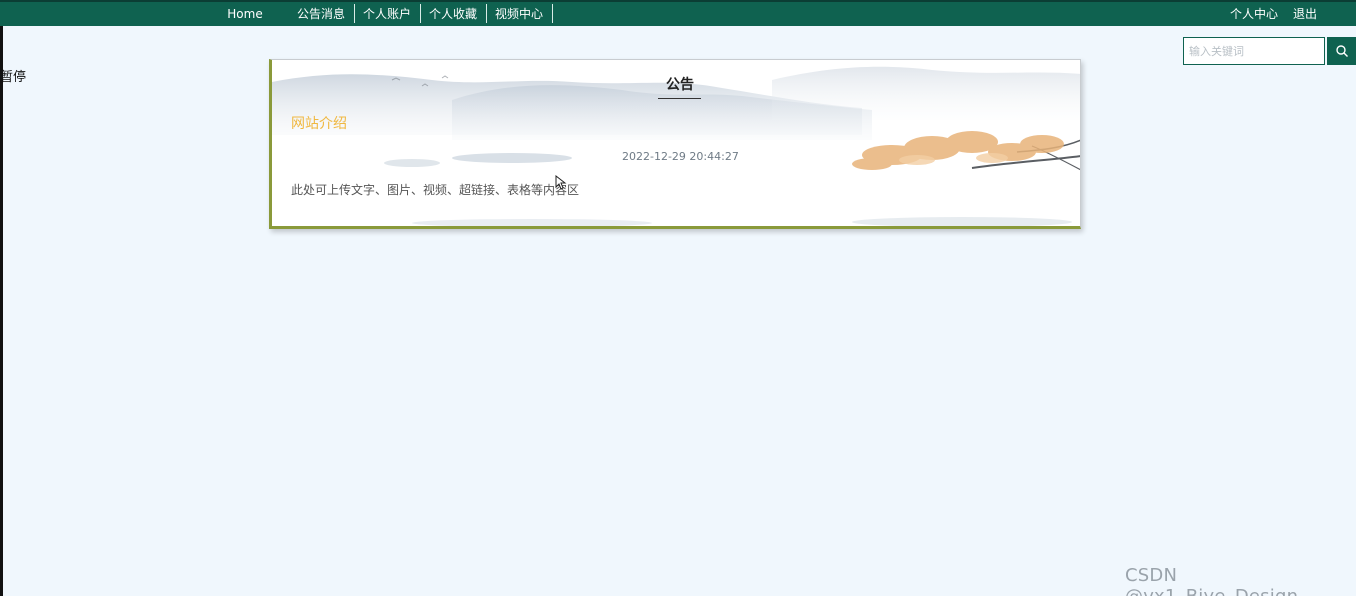 Image resolution: width=1356 pixels, height=596 pixels. I want to click on mouse-cursor-icon, so click(561, 182).